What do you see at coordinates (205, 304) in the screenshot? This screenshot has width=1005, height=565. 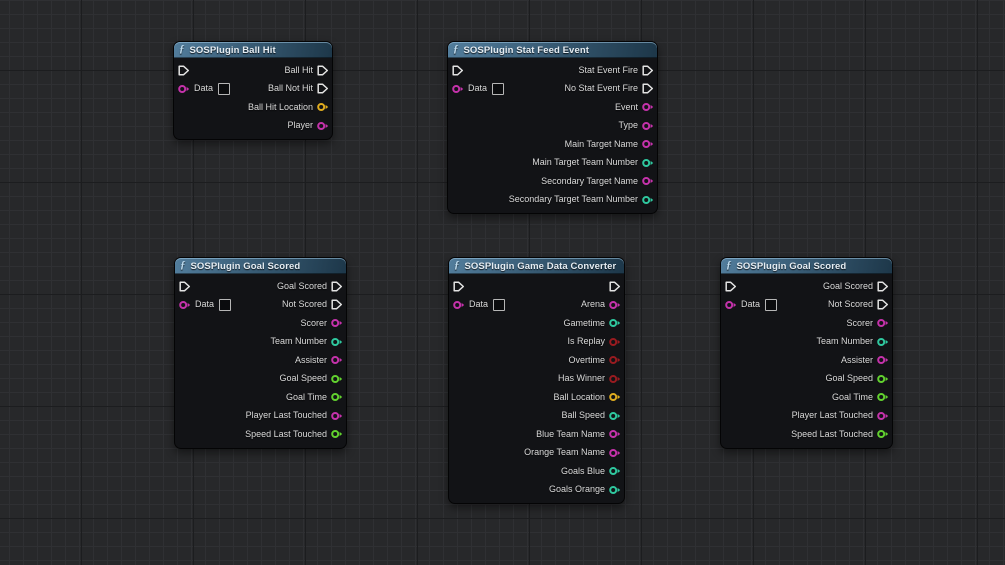 I see `pin-label: Data` at bounding box center [205, 304].